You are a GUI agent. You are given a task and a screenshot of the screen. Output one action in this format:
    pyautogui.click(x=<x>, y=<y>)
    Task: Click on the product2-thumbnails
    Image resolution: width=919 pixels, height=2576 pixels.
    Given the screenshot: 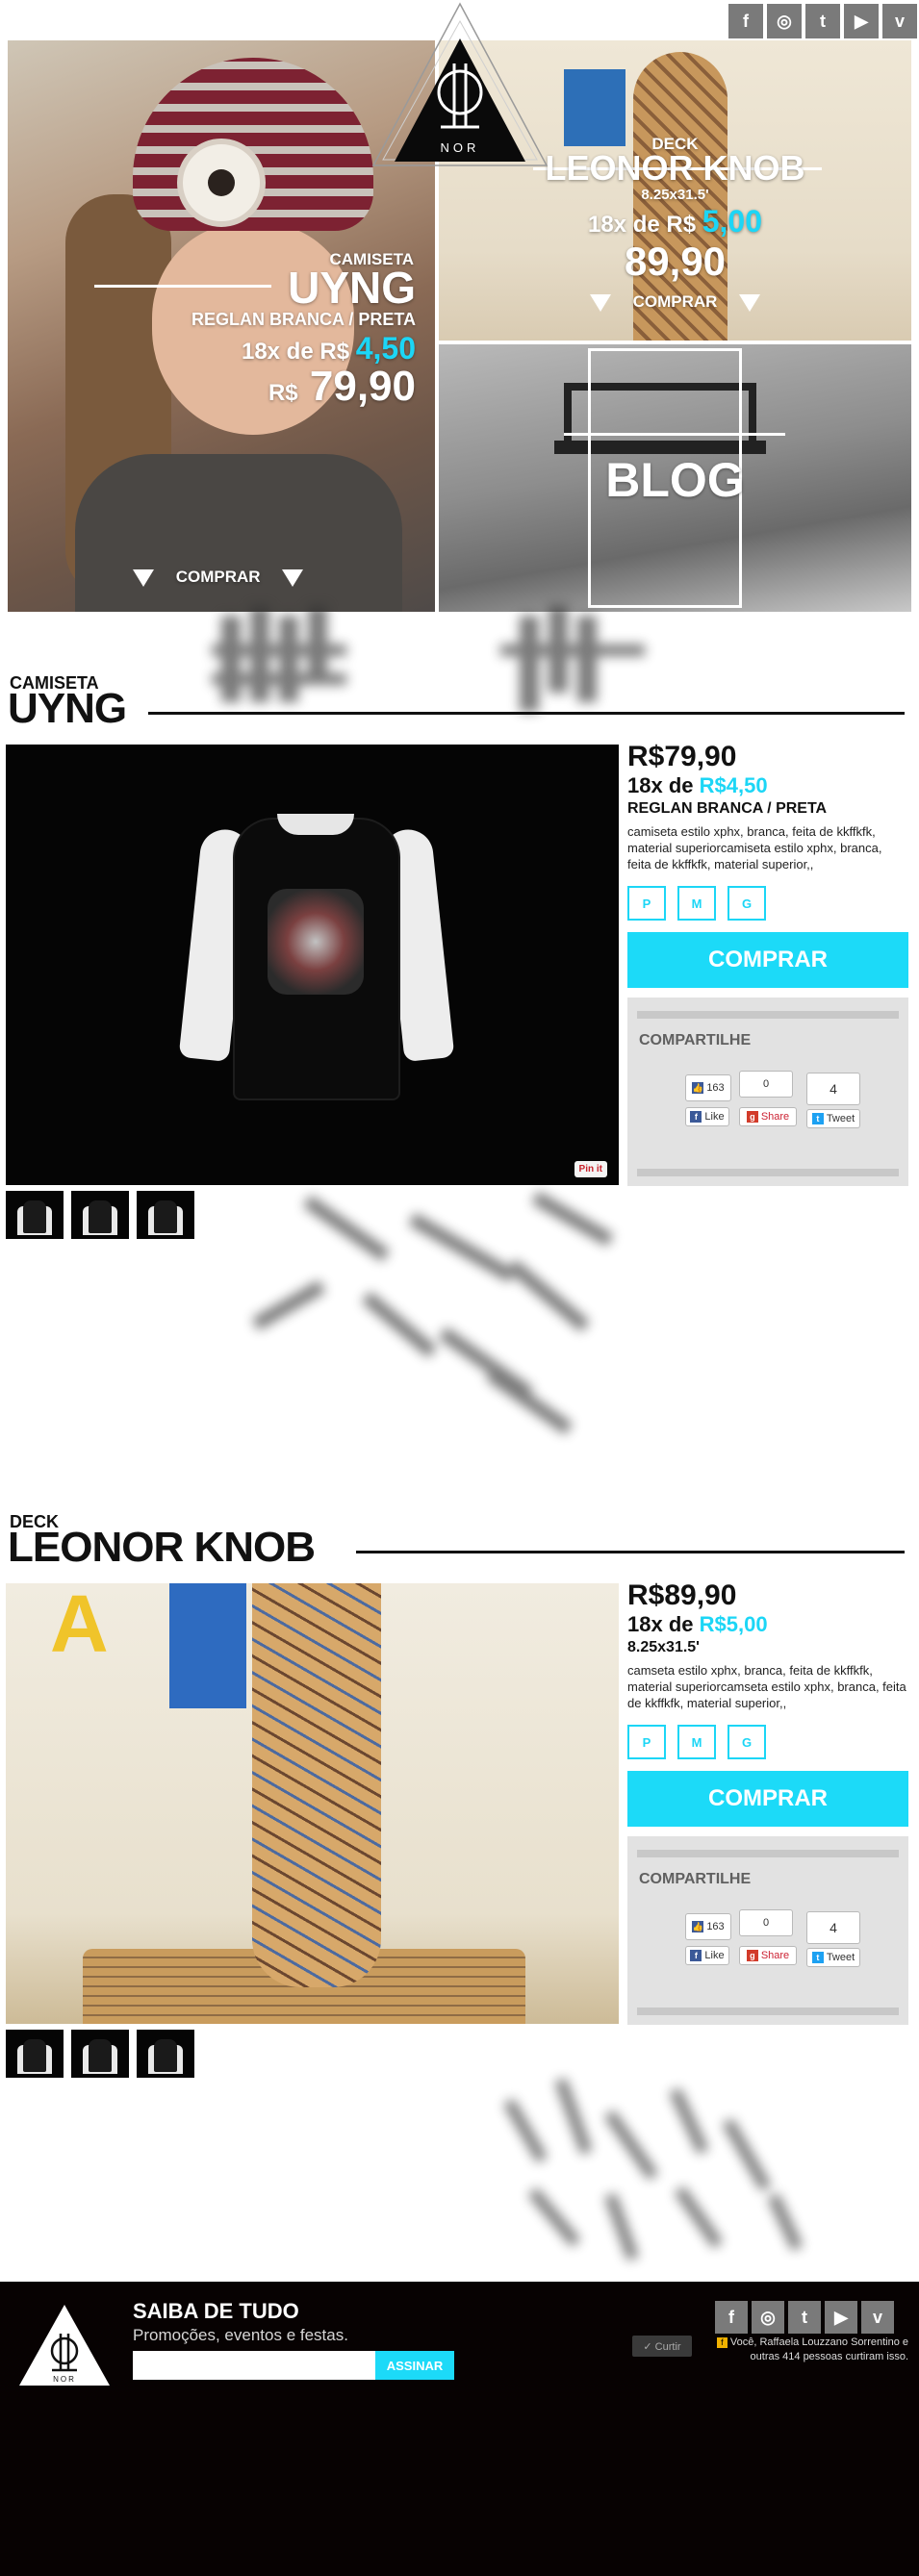 What is the action you would take?
    pyautogui.click(x=100, y=2054)
    